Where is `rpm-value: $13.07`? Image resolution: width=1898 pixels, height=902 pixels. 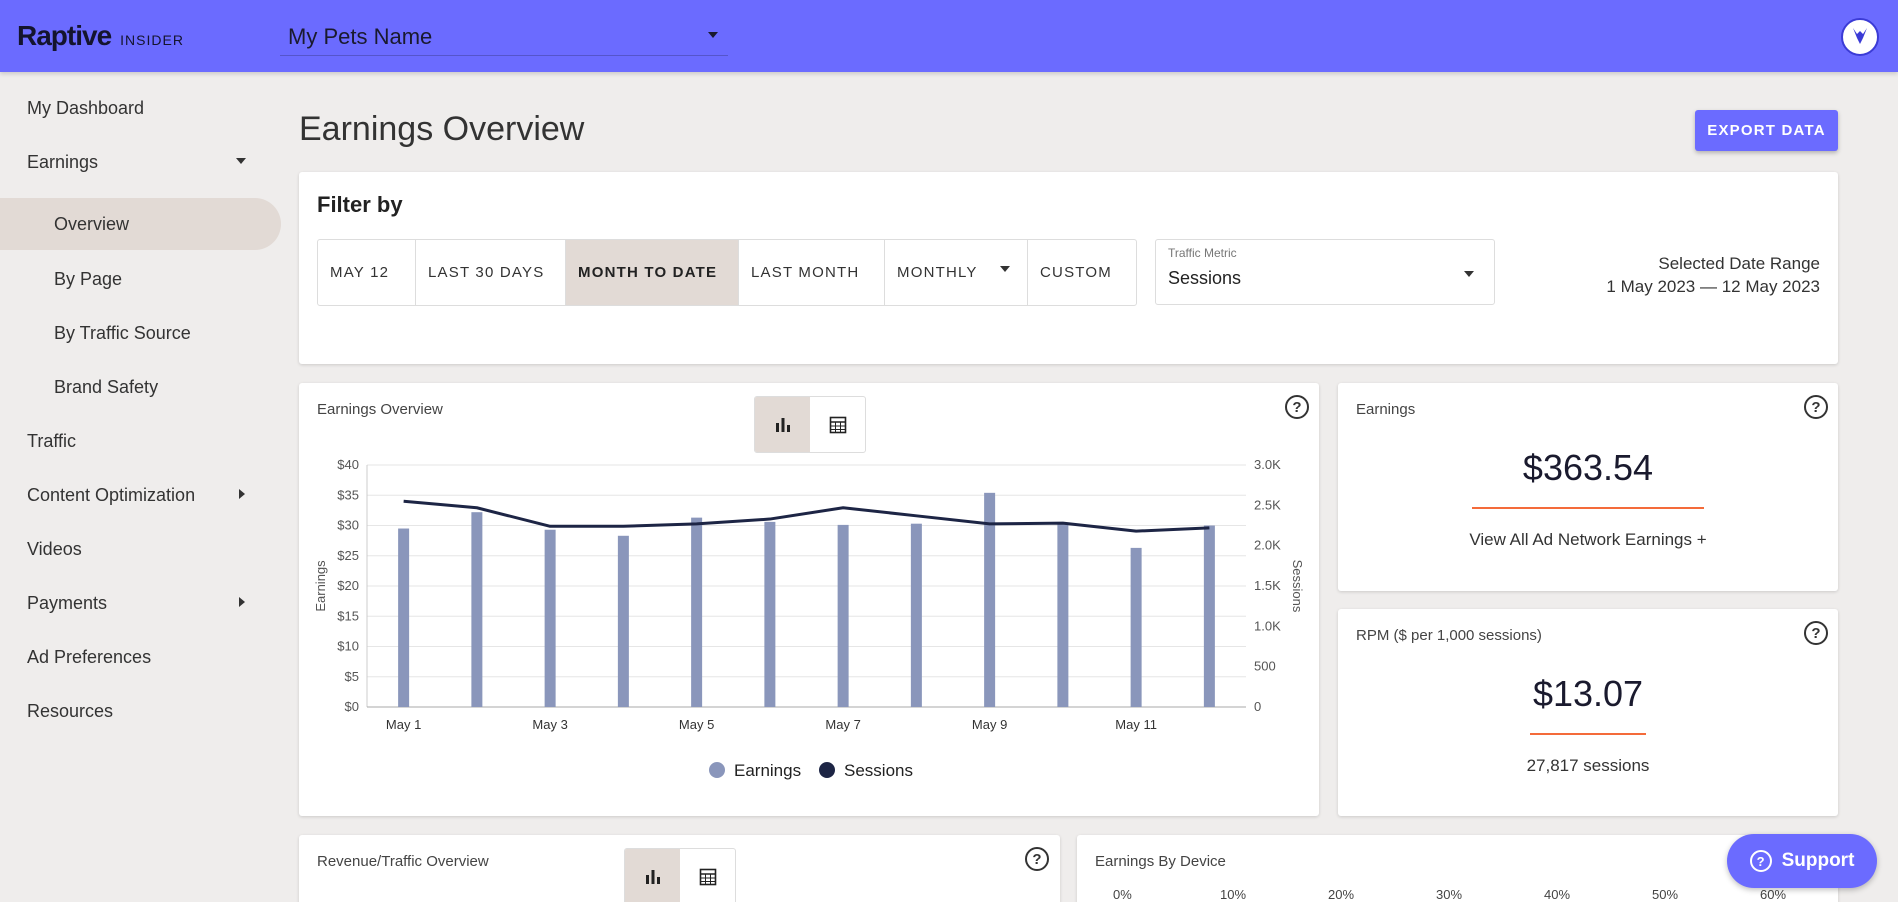 rpm-value: $13.07 is located at coordinates (1588, 693).